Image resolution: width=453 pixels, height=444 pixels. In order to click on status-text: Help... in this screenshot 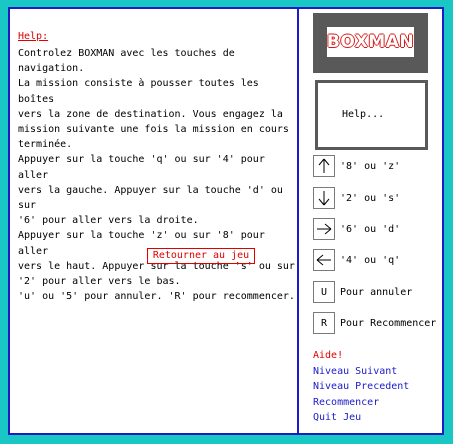, I will do `click(363, 114)`.